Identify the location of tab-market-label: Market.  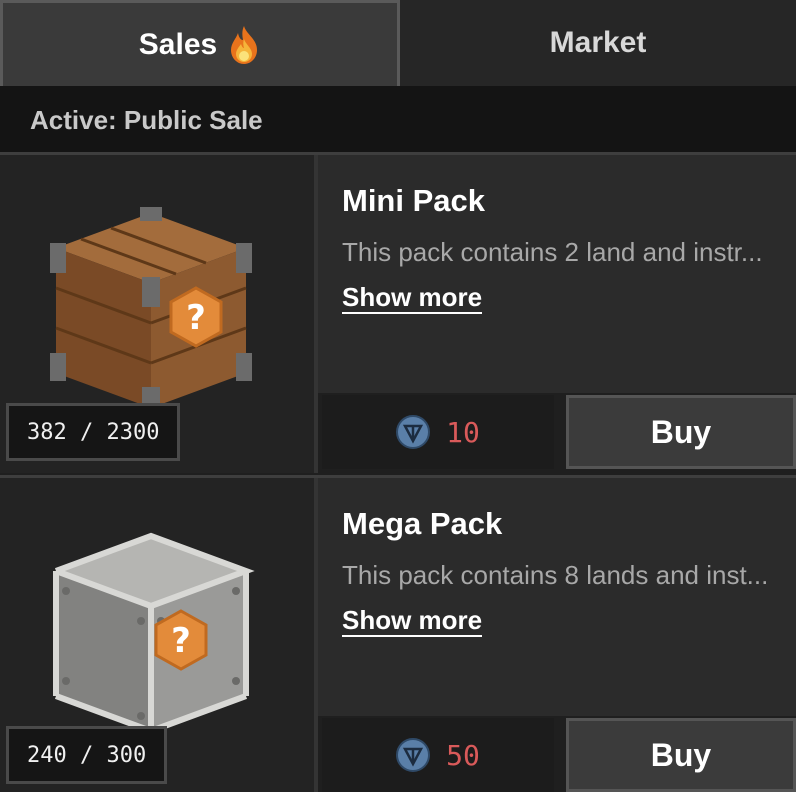
(598, 42).